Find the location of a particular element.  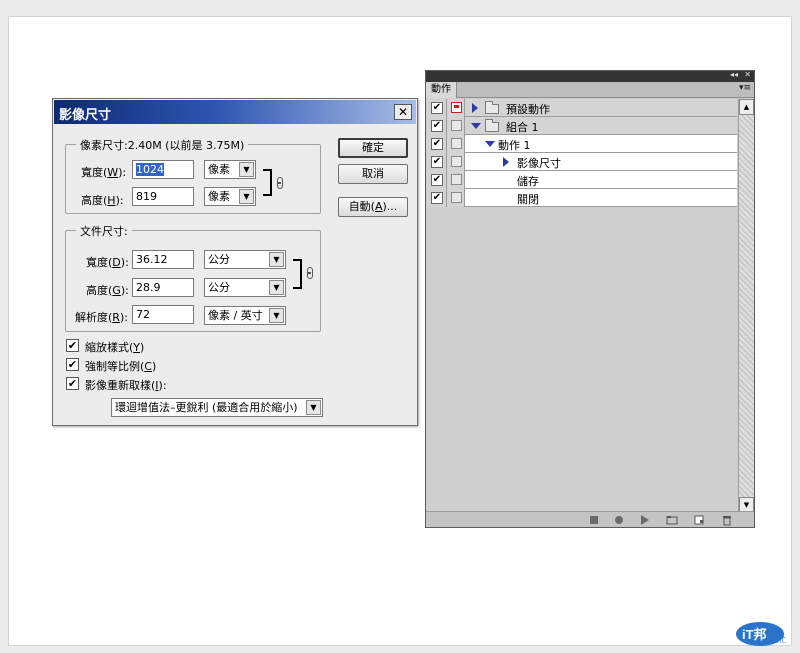

constrain-proportions-label: 強制等比例(C) is located at coordinates (121, 366).